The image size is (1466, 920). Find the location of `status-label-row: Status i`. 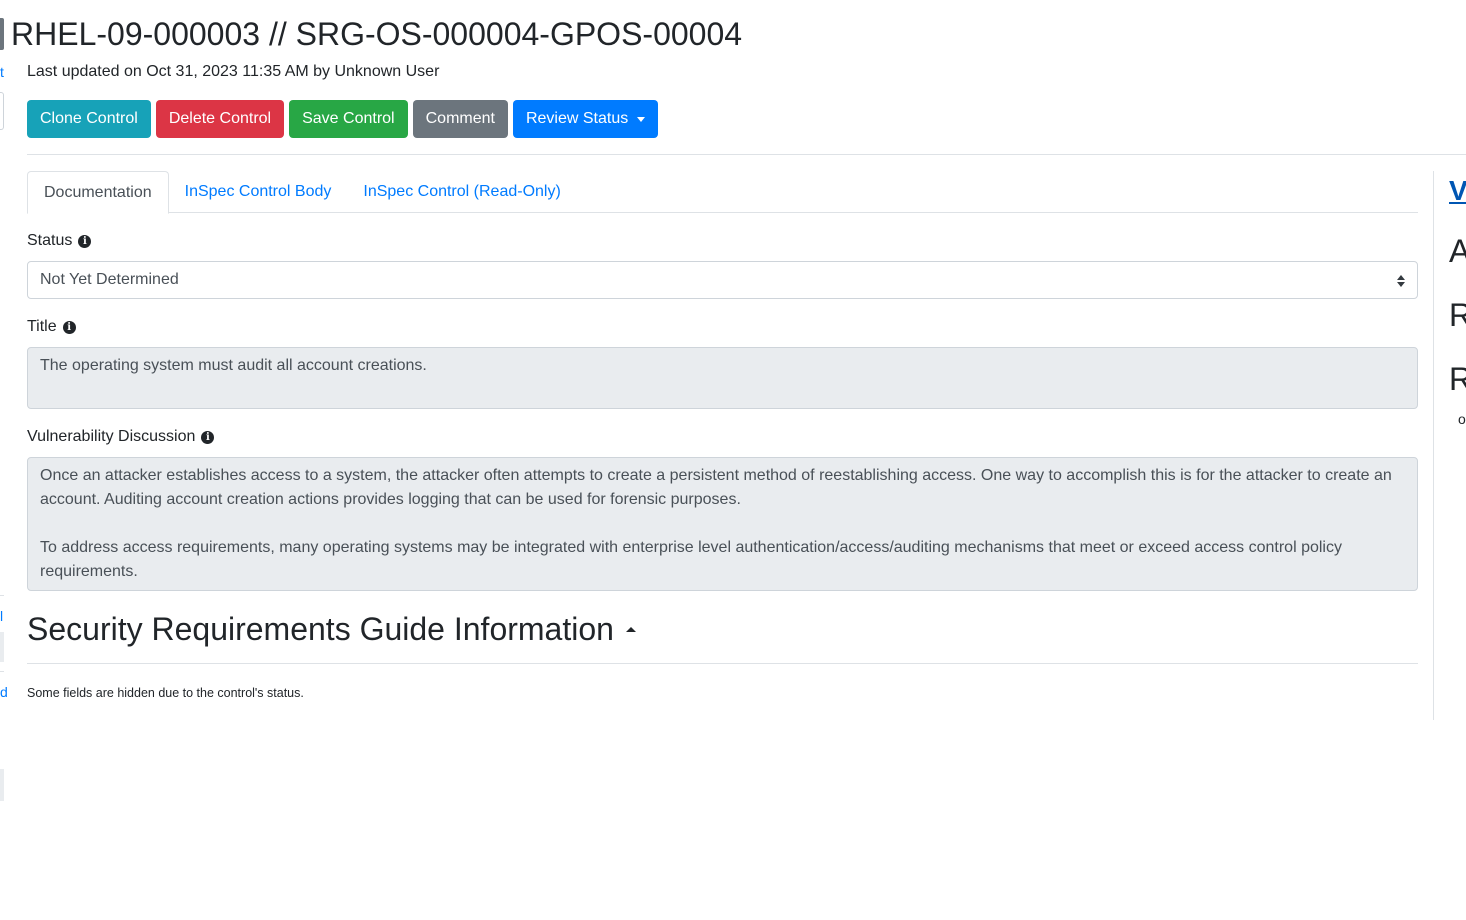

status-label-row: Status i is located at coordinates (59, 241).